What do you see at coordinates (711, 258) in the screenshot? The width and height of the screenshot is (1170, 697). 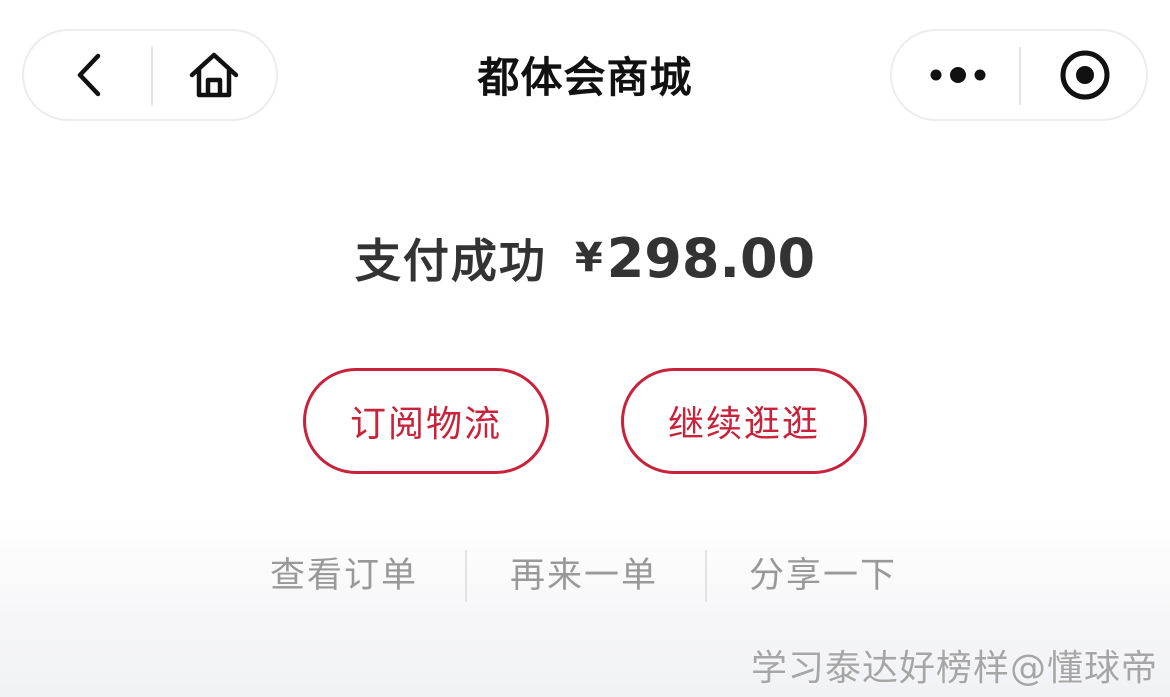 I see `payment-amount: 298.00` at bounding box center [711, 258].